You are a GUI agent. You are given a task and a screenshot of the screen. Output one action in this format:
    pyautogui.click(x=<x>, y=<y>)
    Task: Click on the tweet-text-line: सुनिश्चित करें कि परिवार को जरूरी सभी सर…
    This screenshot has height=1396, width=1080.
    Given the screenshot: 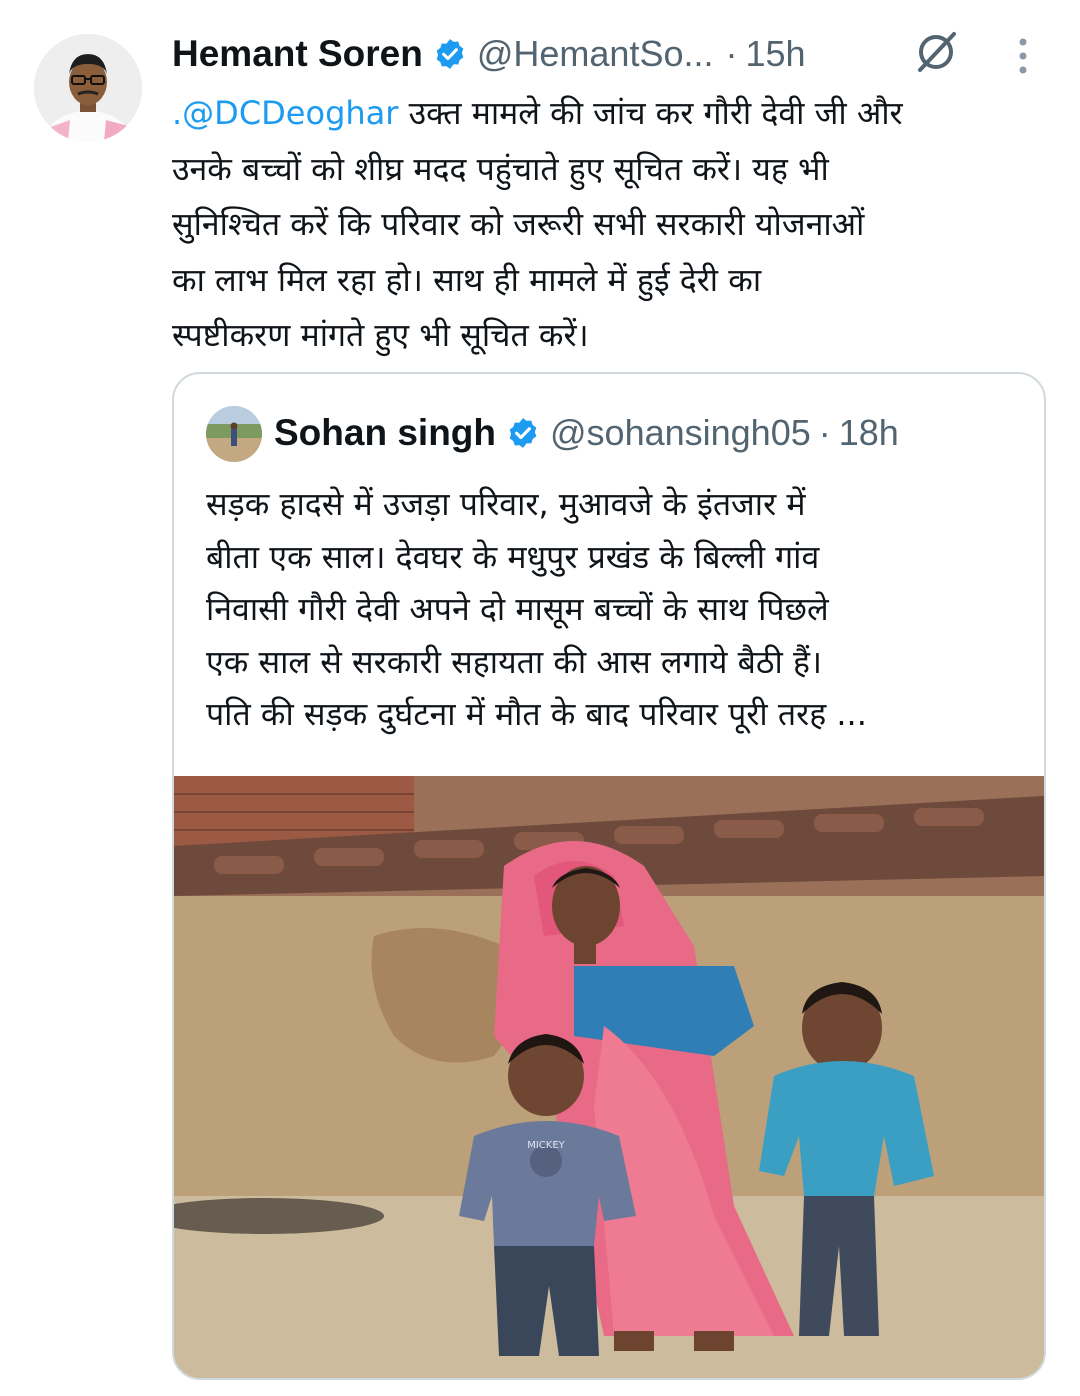 What is the action you would take?
    pyautogui.click(x=518, y=224)
    